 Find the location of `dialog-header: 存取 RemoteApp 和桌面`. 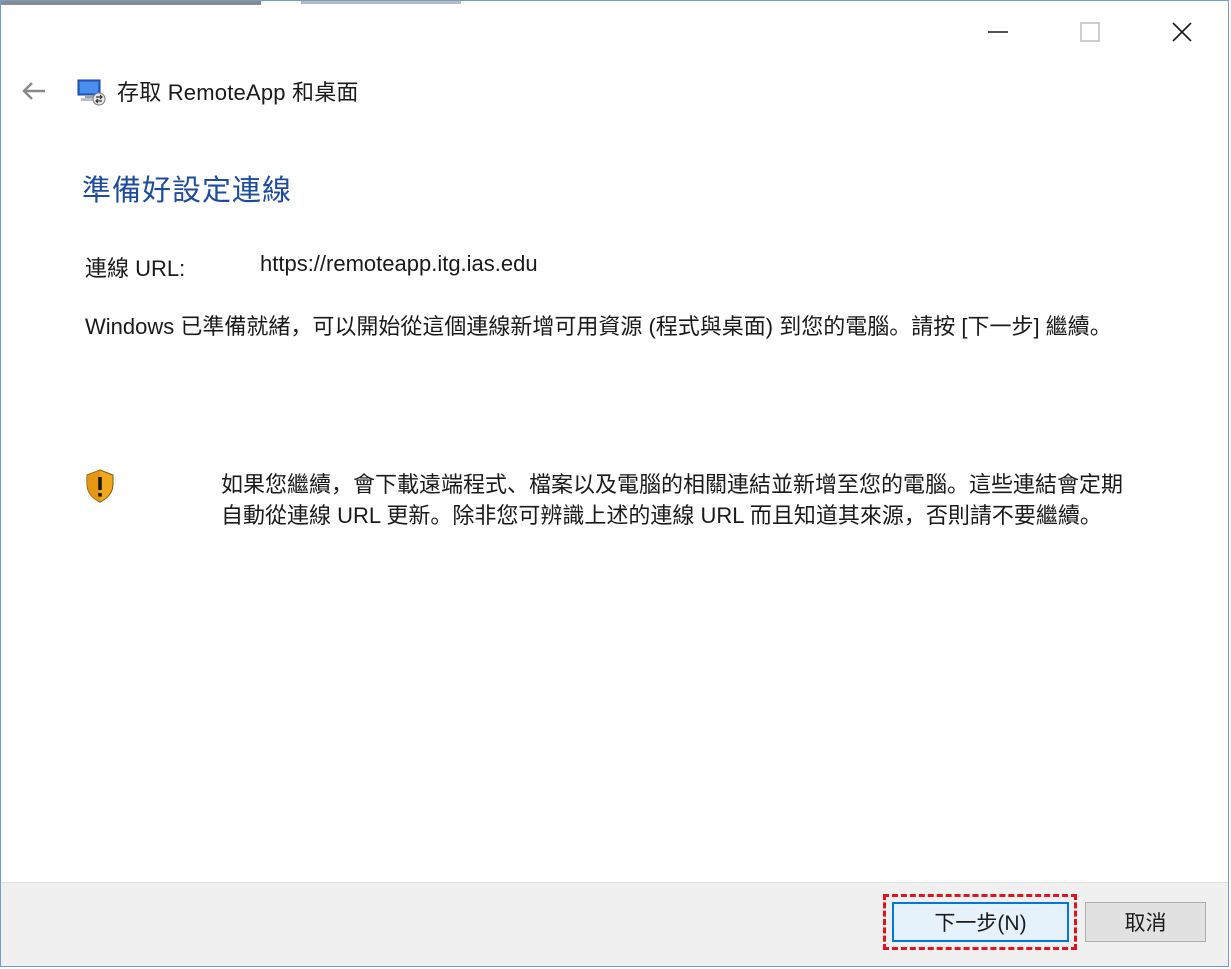

dialog-header: 存取 RemoteApp 和桌面 is located at coordinates (189, 91).